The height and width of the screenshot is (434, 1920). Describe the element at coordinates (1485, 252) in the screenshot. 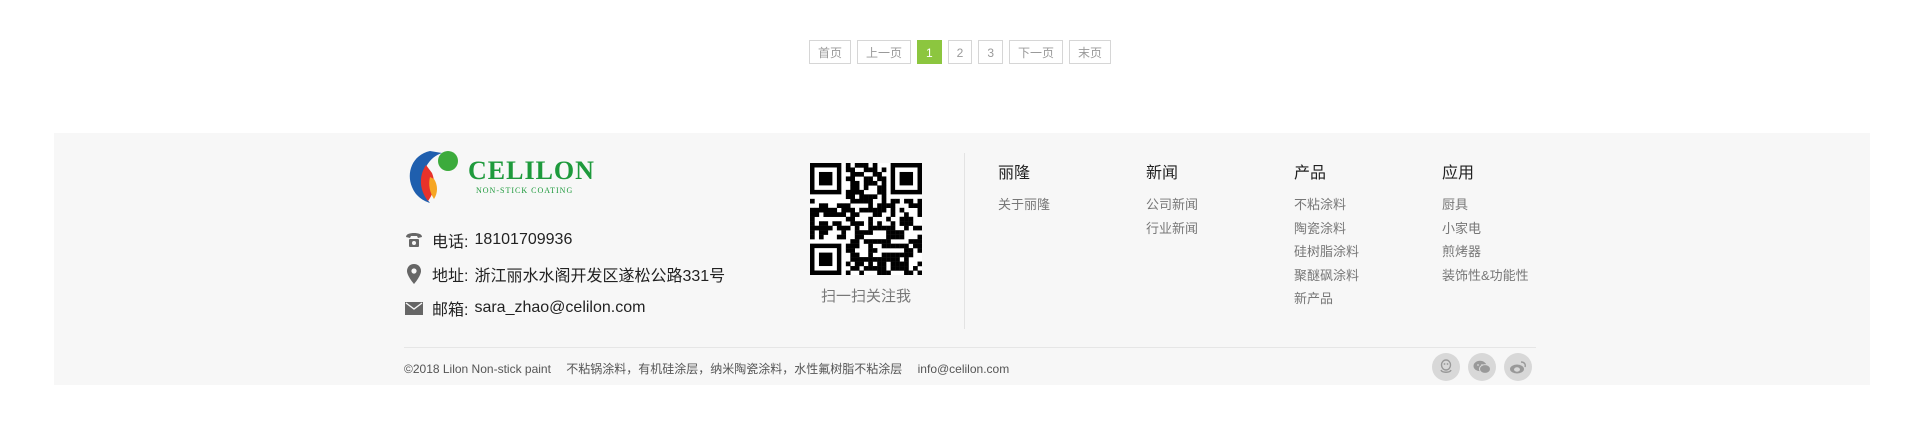

I see `link-application-3: 煎烤器` at that location.